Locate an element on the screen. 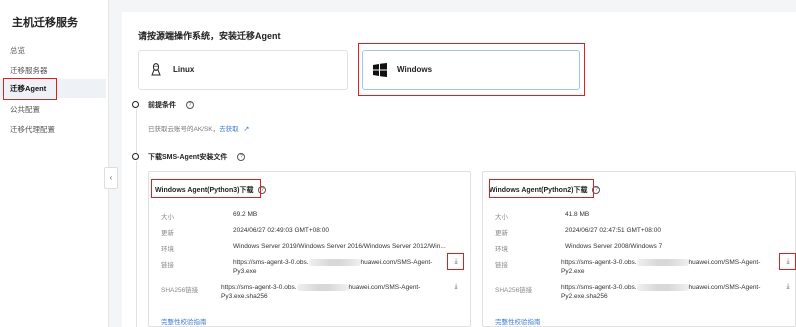  external-link-icon: ↗ is located at coordinates (246, 129).